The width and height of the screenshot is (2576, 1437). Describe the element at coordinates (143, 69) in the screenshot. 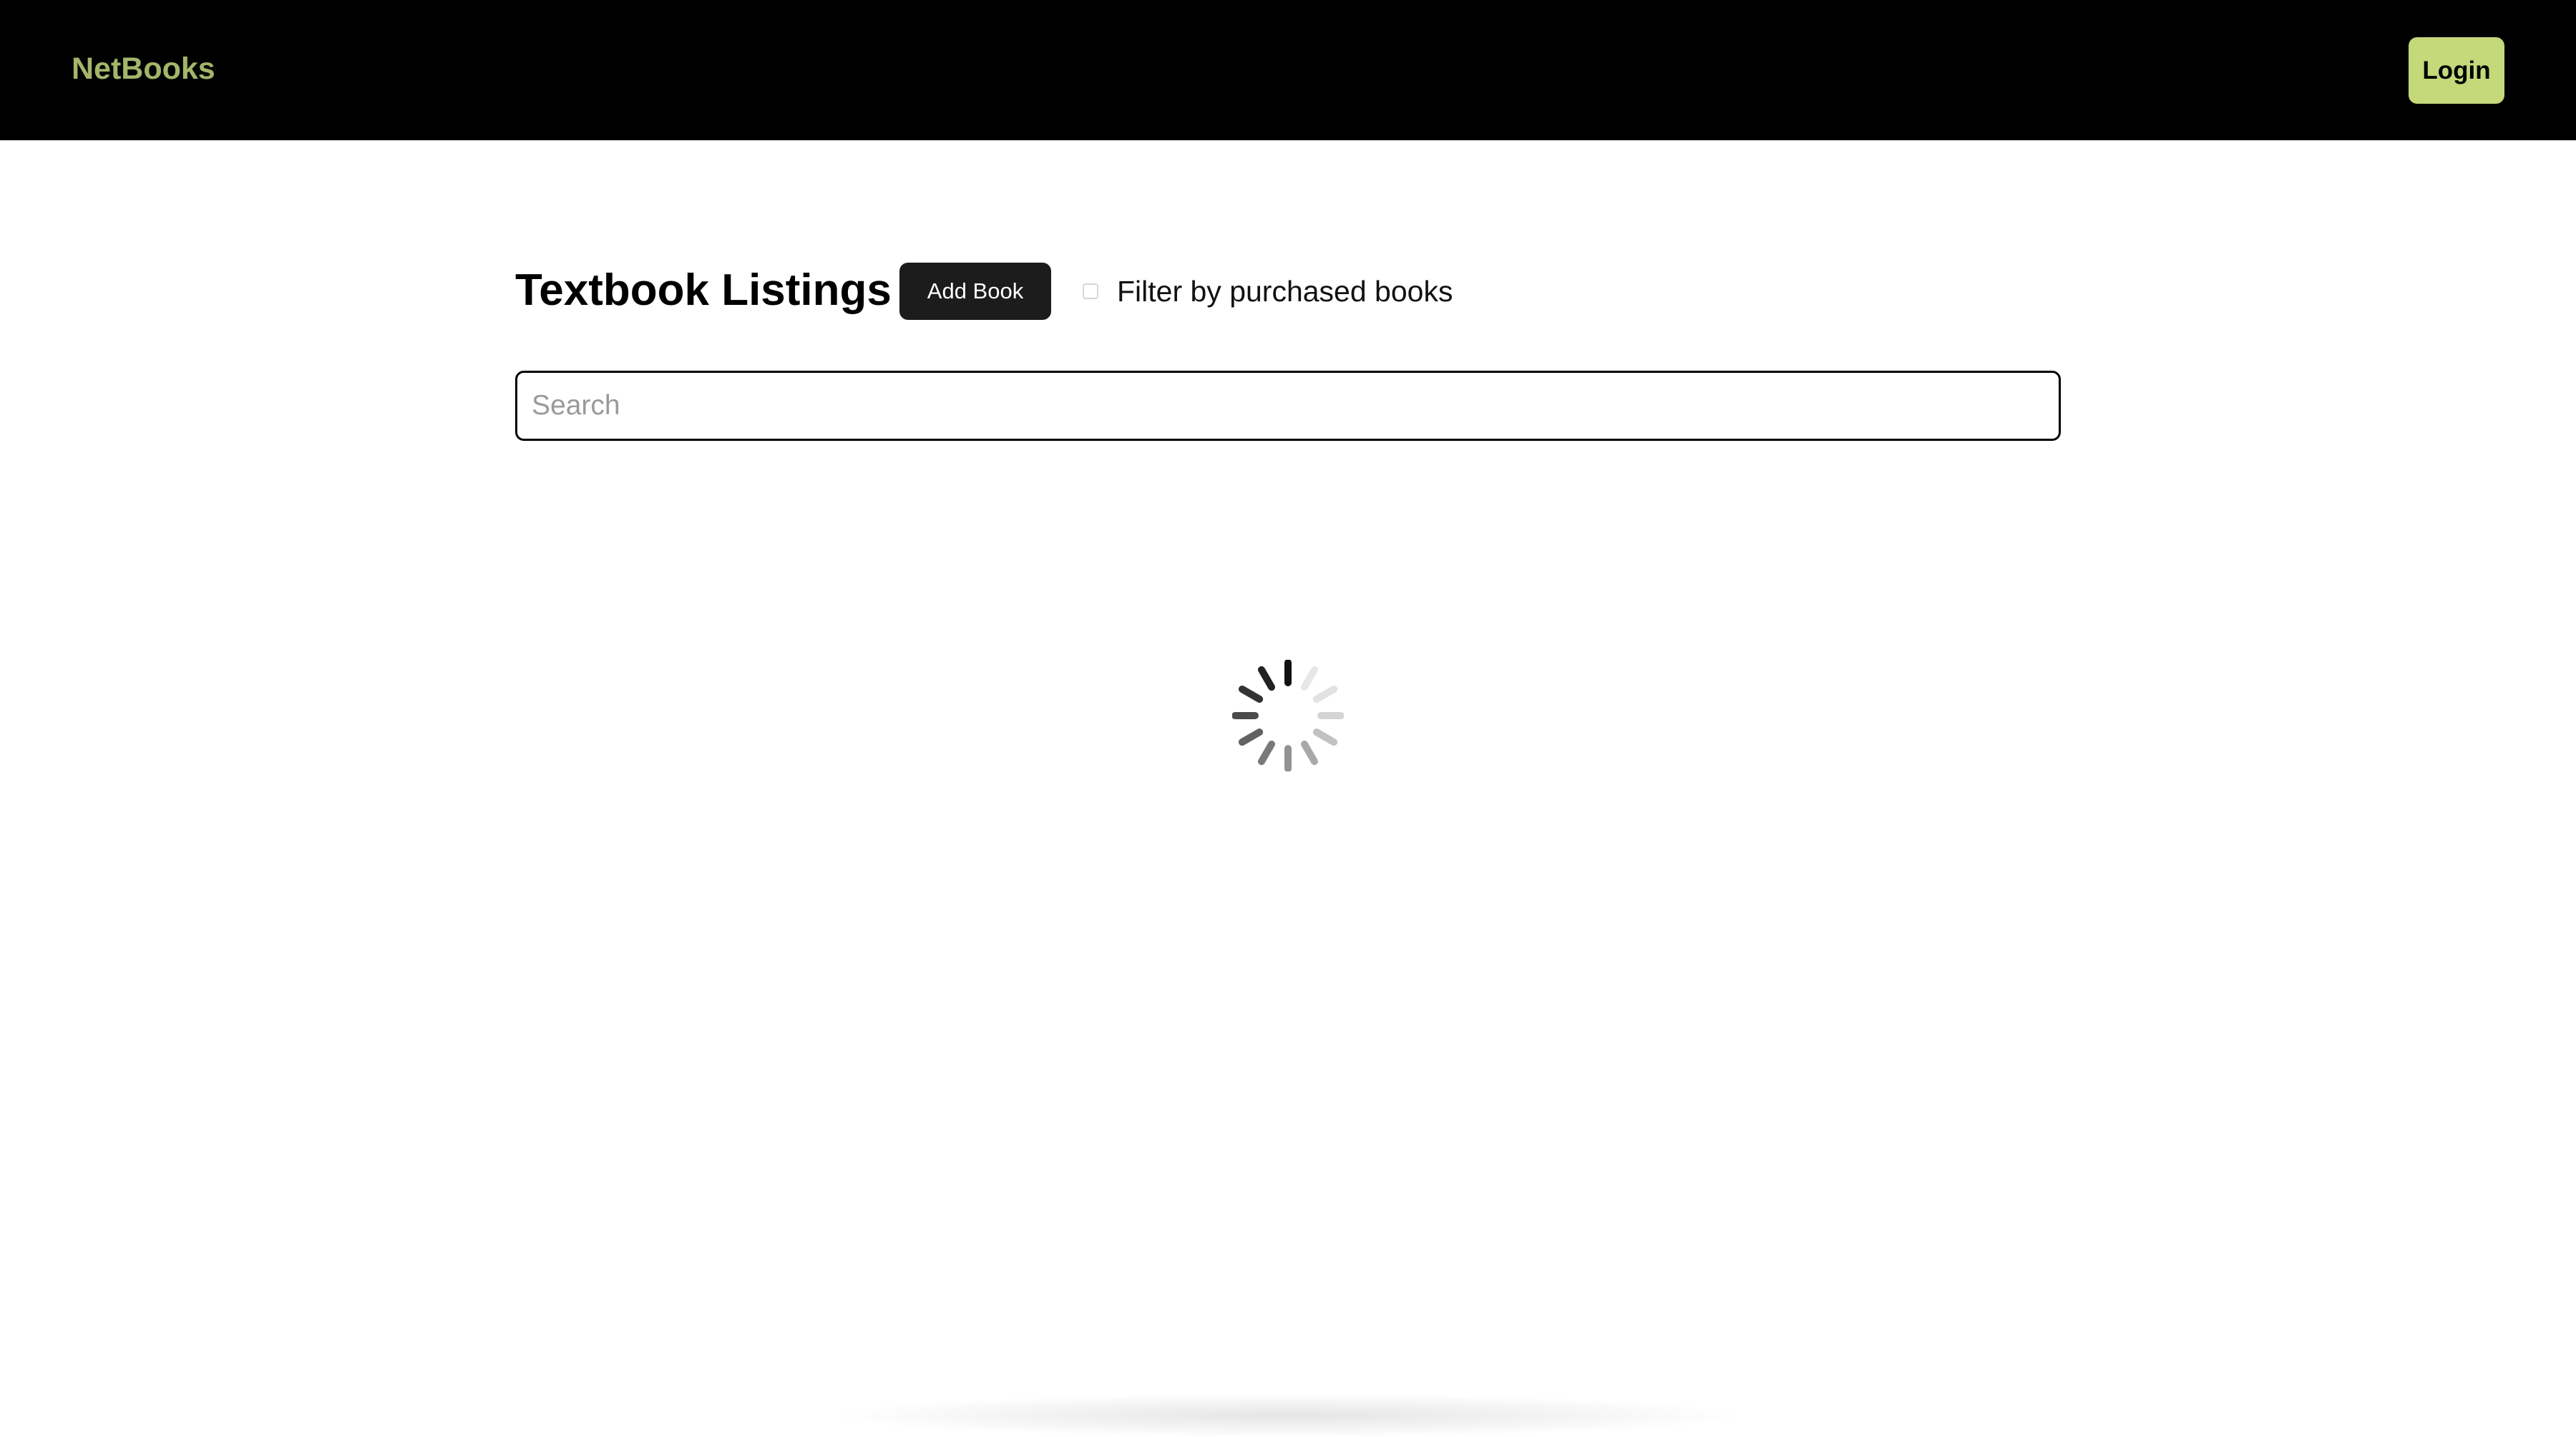

I see `brand-logo-text: NetBooks` at that location.